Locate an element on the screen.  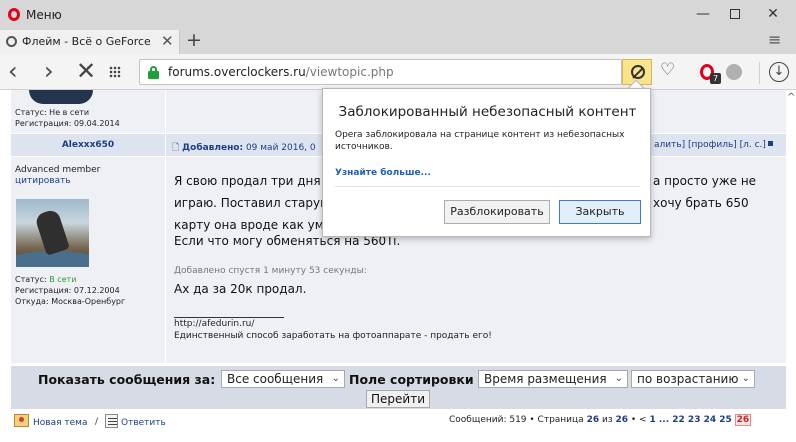
heart-icon: ♡ is located at coordinates (667, 70).